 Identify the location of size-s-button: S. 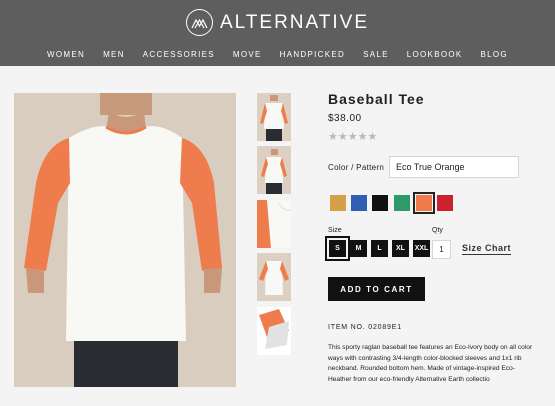
(337, 248).